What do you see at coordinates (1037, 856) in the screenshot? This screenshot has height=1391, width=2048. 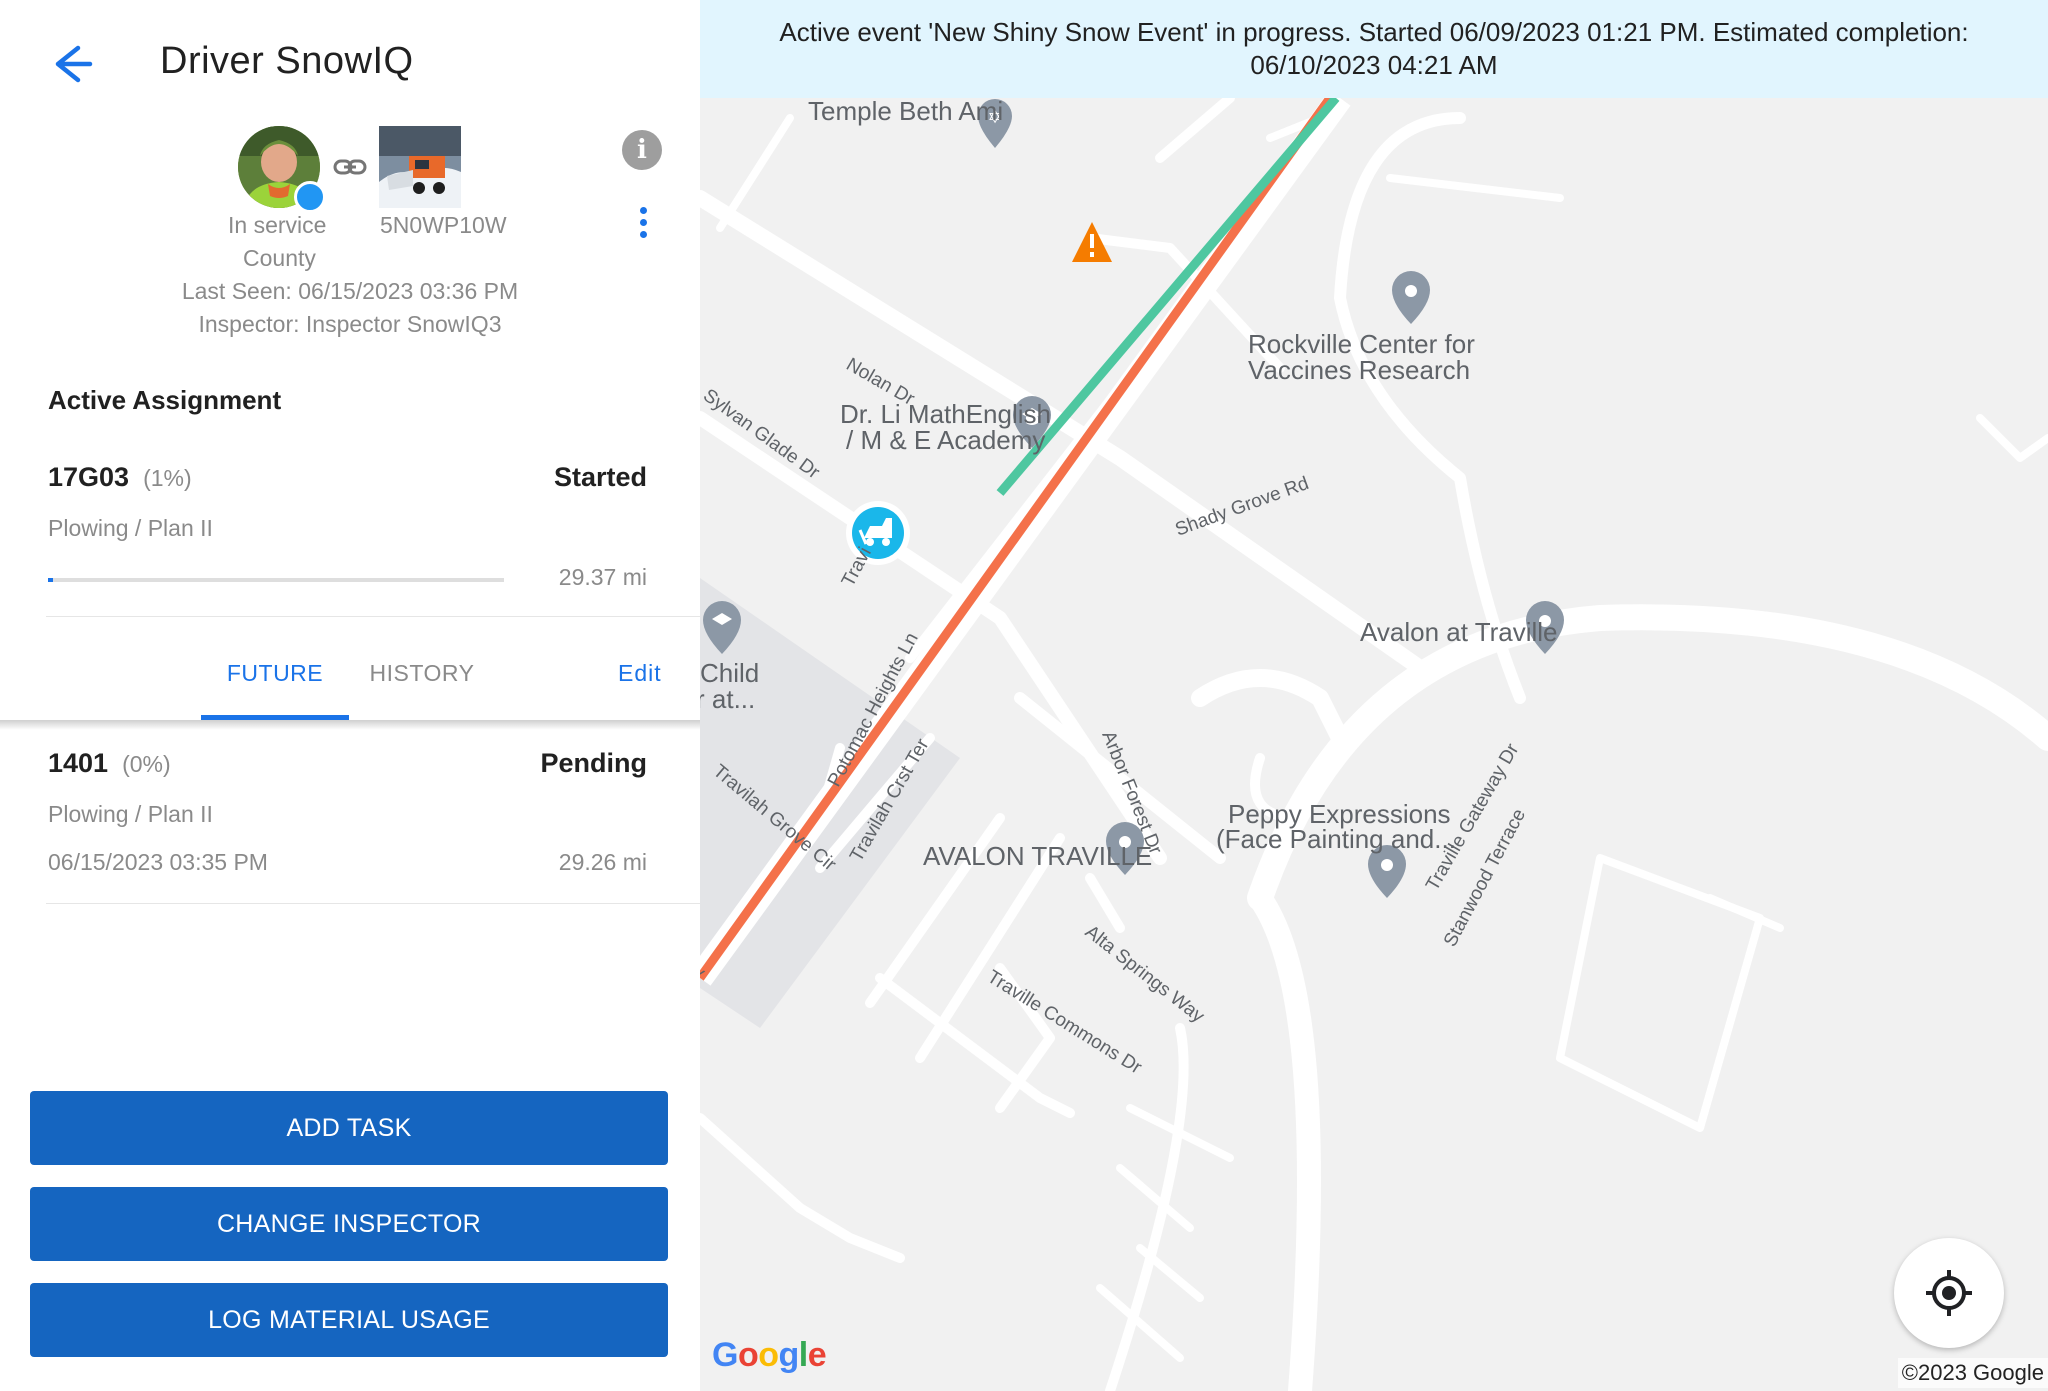 I see `place-label: AVALON TRAVILLE` at bounding box center [1037, 856].